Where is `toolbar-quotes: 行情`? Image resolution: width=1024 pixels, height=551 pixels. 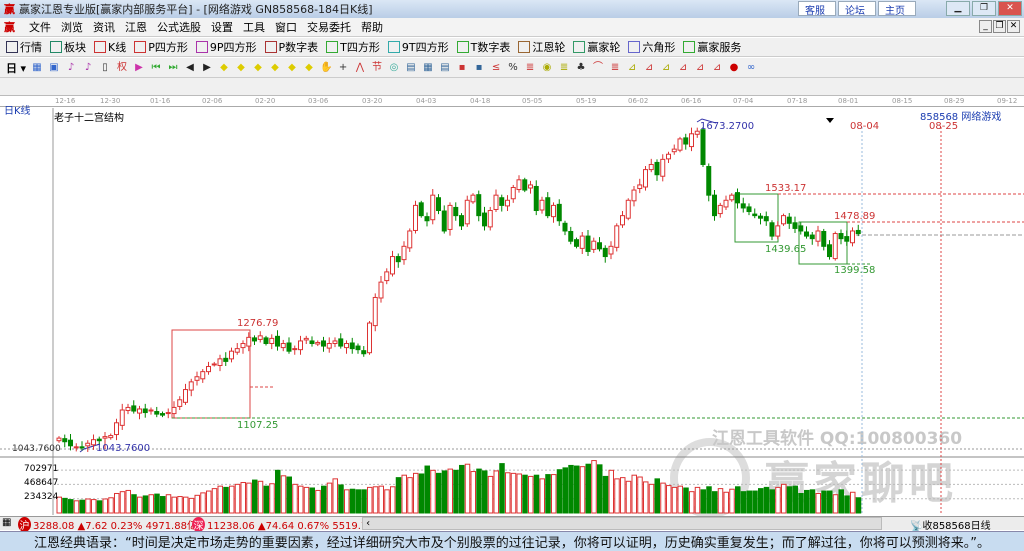
toolbar-quotes: 行情 is located at coordinates (24, 47).